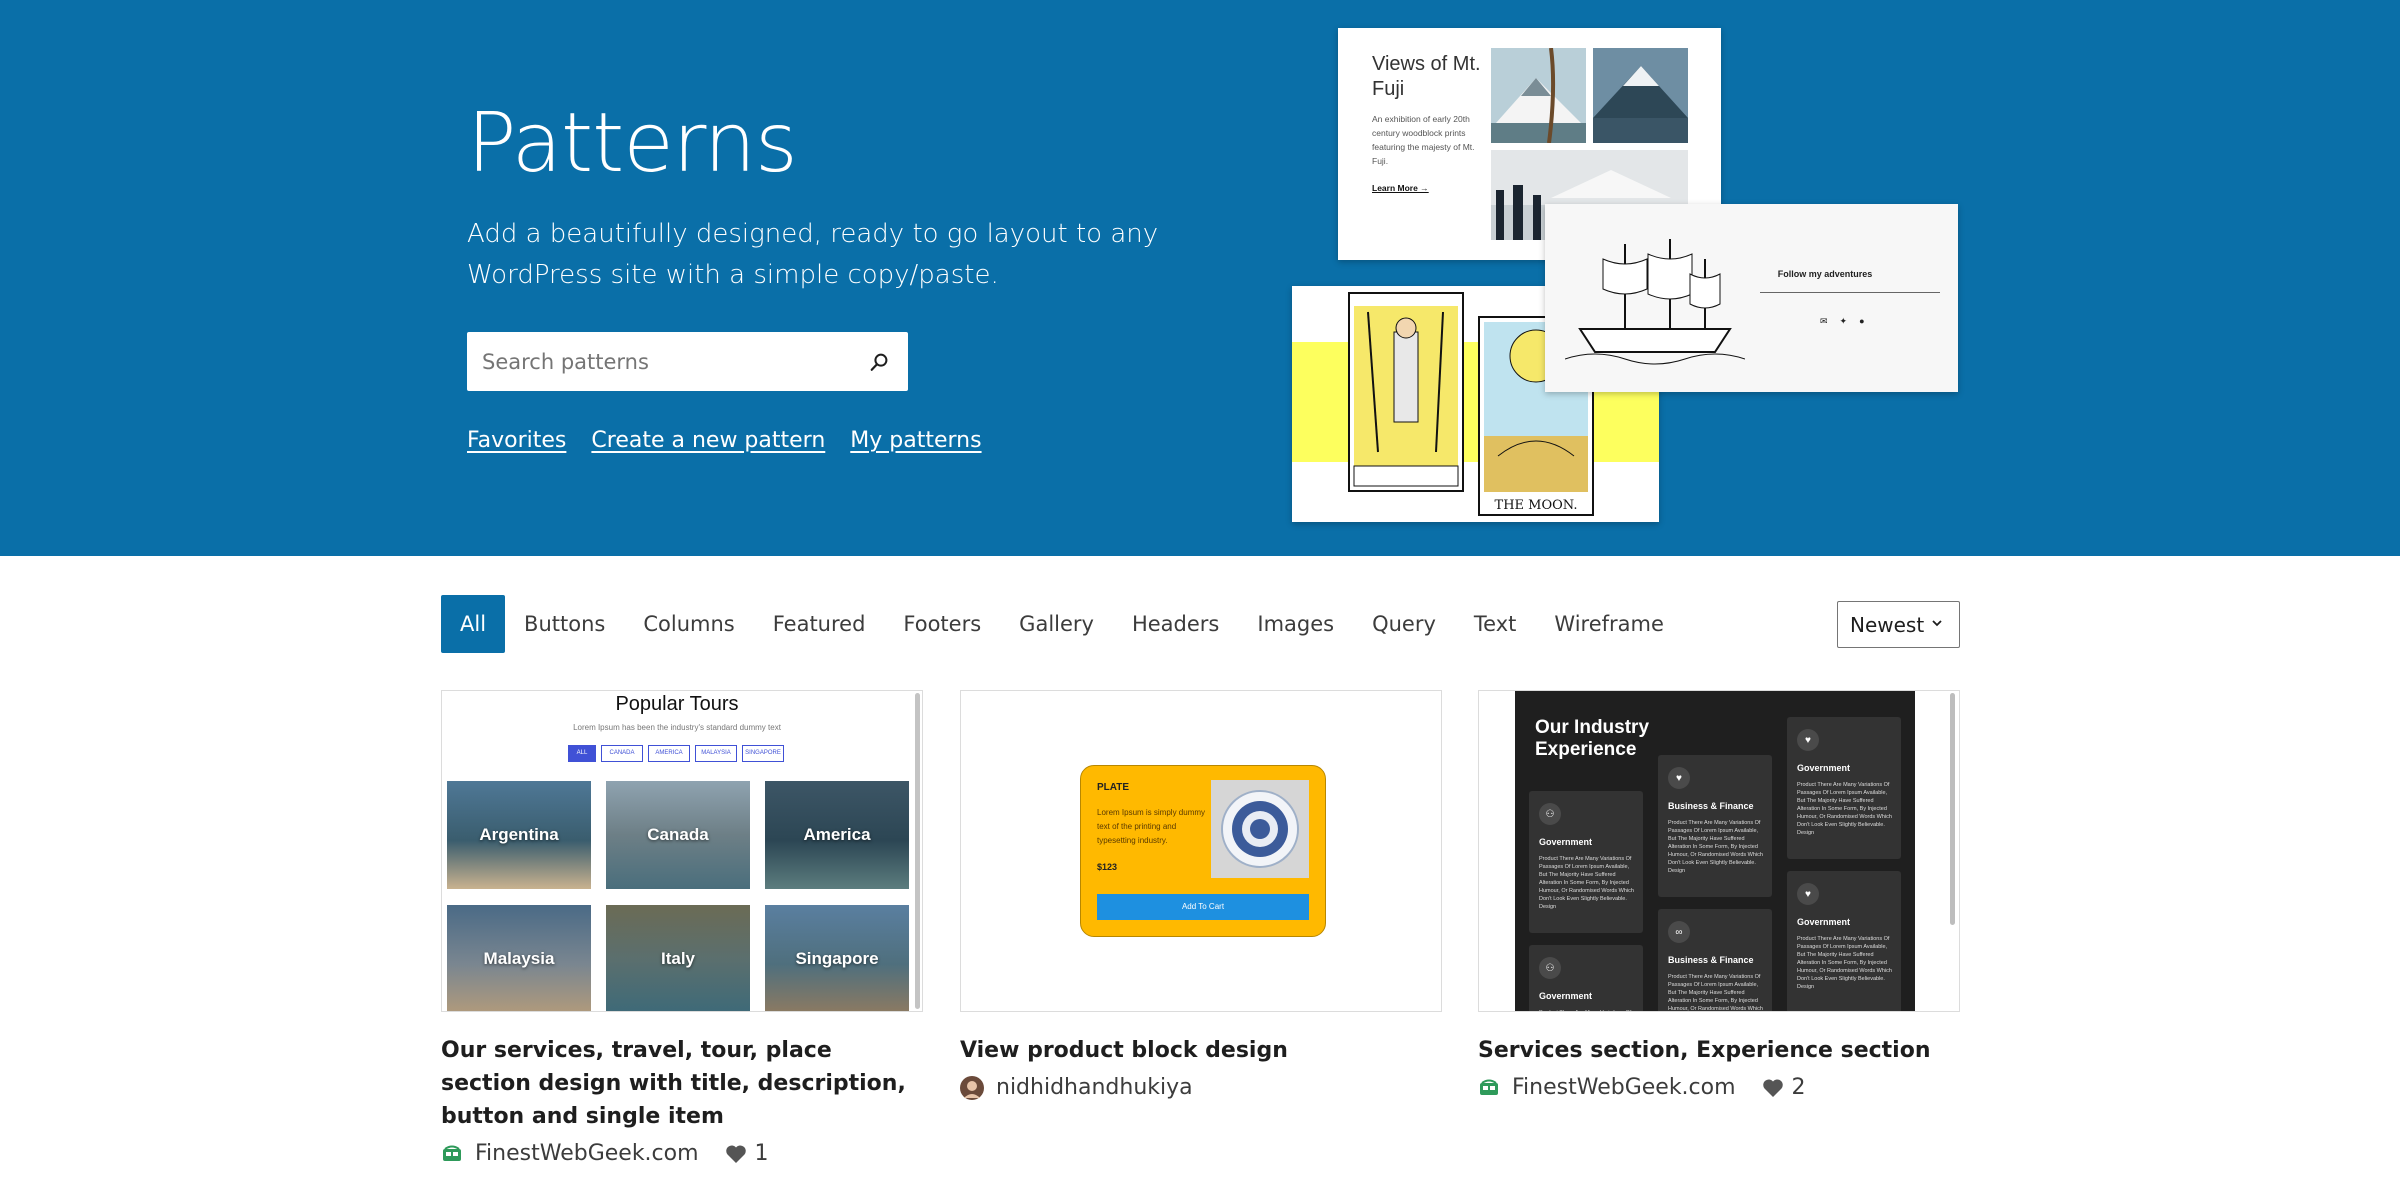  Describe the element at coordinates (669, 753) in the screenshot. I see `preview-tab: AMERICA` at that location.